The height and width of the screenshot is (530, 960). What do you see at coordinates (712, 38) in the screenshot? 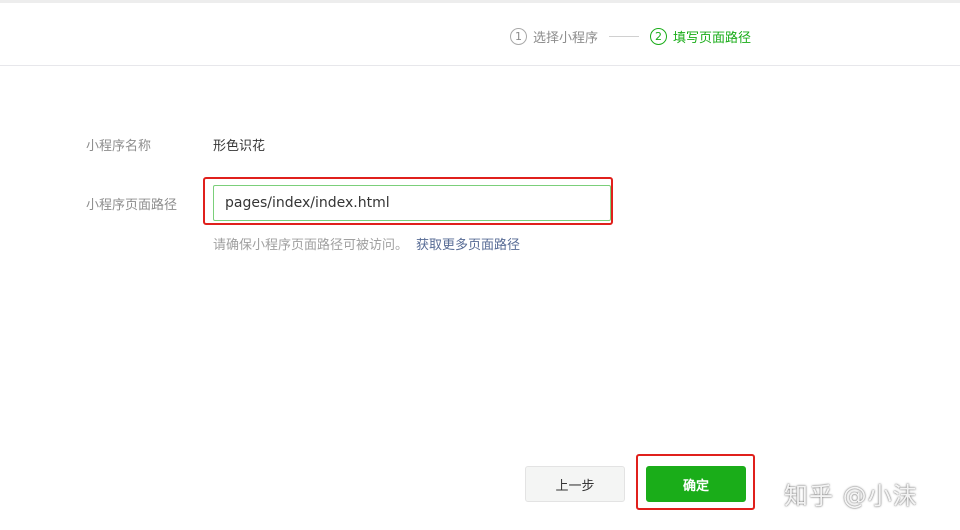
I see `step-label-2: 填写页面路径` at bounding box center [712, 38].